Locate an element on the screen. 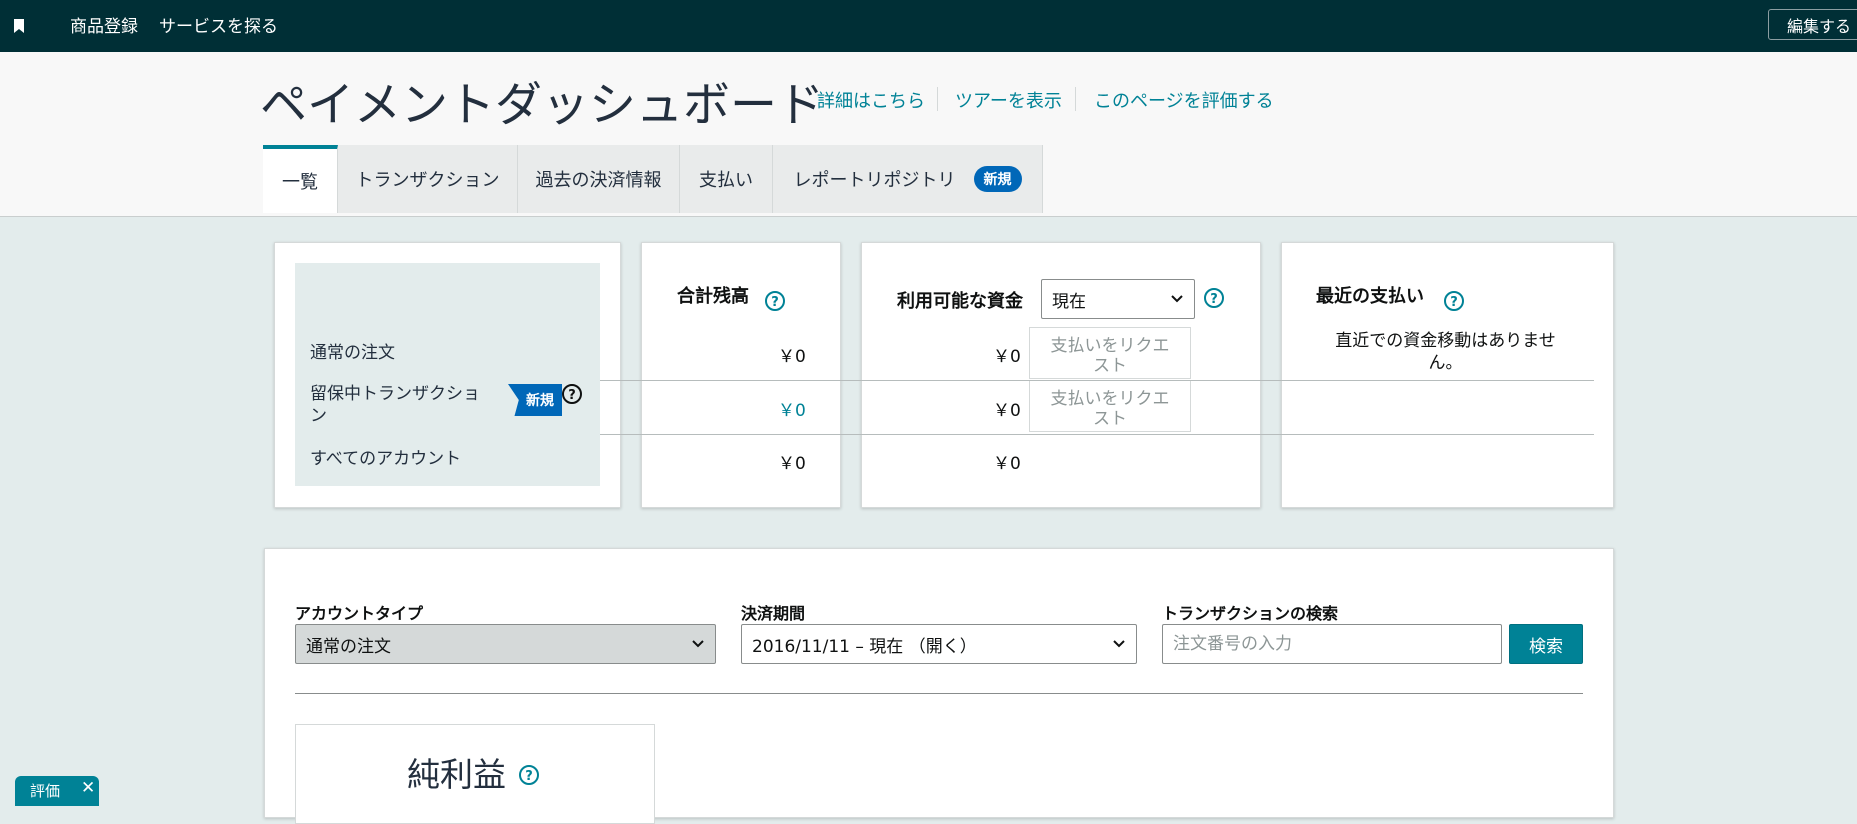 Image resolution: width=1857 pixels, height=824 pixels. tab-payouts: 支払い is located at coordinates (726, 179).